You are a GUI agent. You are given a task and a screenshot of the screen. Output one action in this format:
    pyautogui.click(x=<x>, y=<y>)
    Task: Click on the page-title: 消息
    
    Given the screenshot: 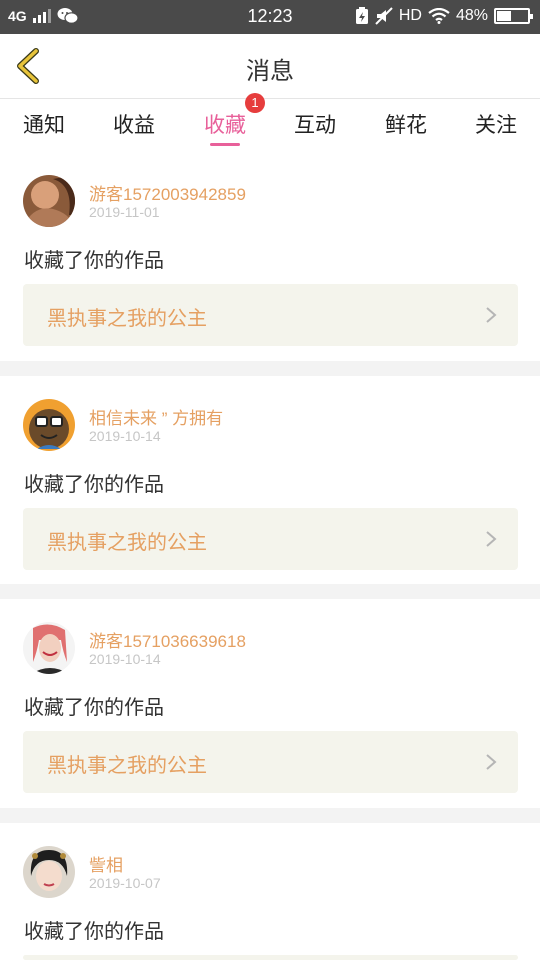 What is the action you would take?
    pyautogui.click(x=270, y=71)
    